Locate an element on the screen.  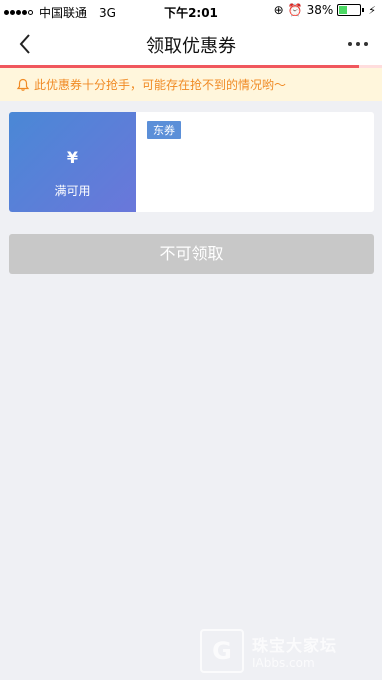
charging-icon: ⚡ is located at coordinates (372, 10).